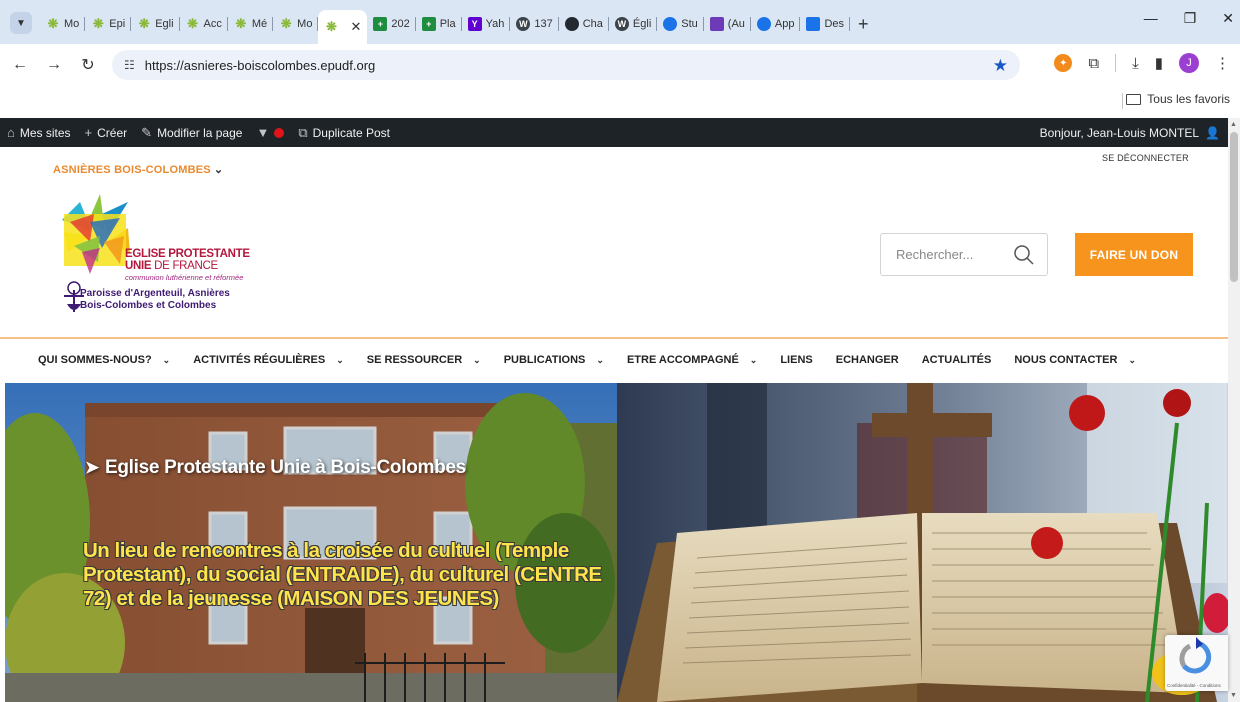 The height and width of the screenshot is (702, 1240). What do you see at coordinates (138, 169) in the screenshot?
I see `parish-selector: ASNIÈRES BOIS-COLOMBES ⌄` at bounding box center [138, 169].